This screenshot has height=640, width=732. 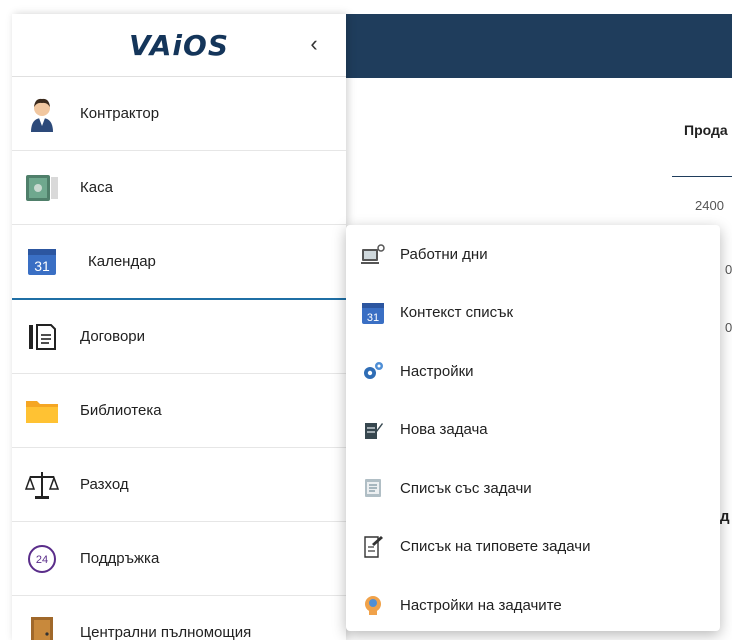 I want to click on task-list-icon, so click(x=373, y=488).